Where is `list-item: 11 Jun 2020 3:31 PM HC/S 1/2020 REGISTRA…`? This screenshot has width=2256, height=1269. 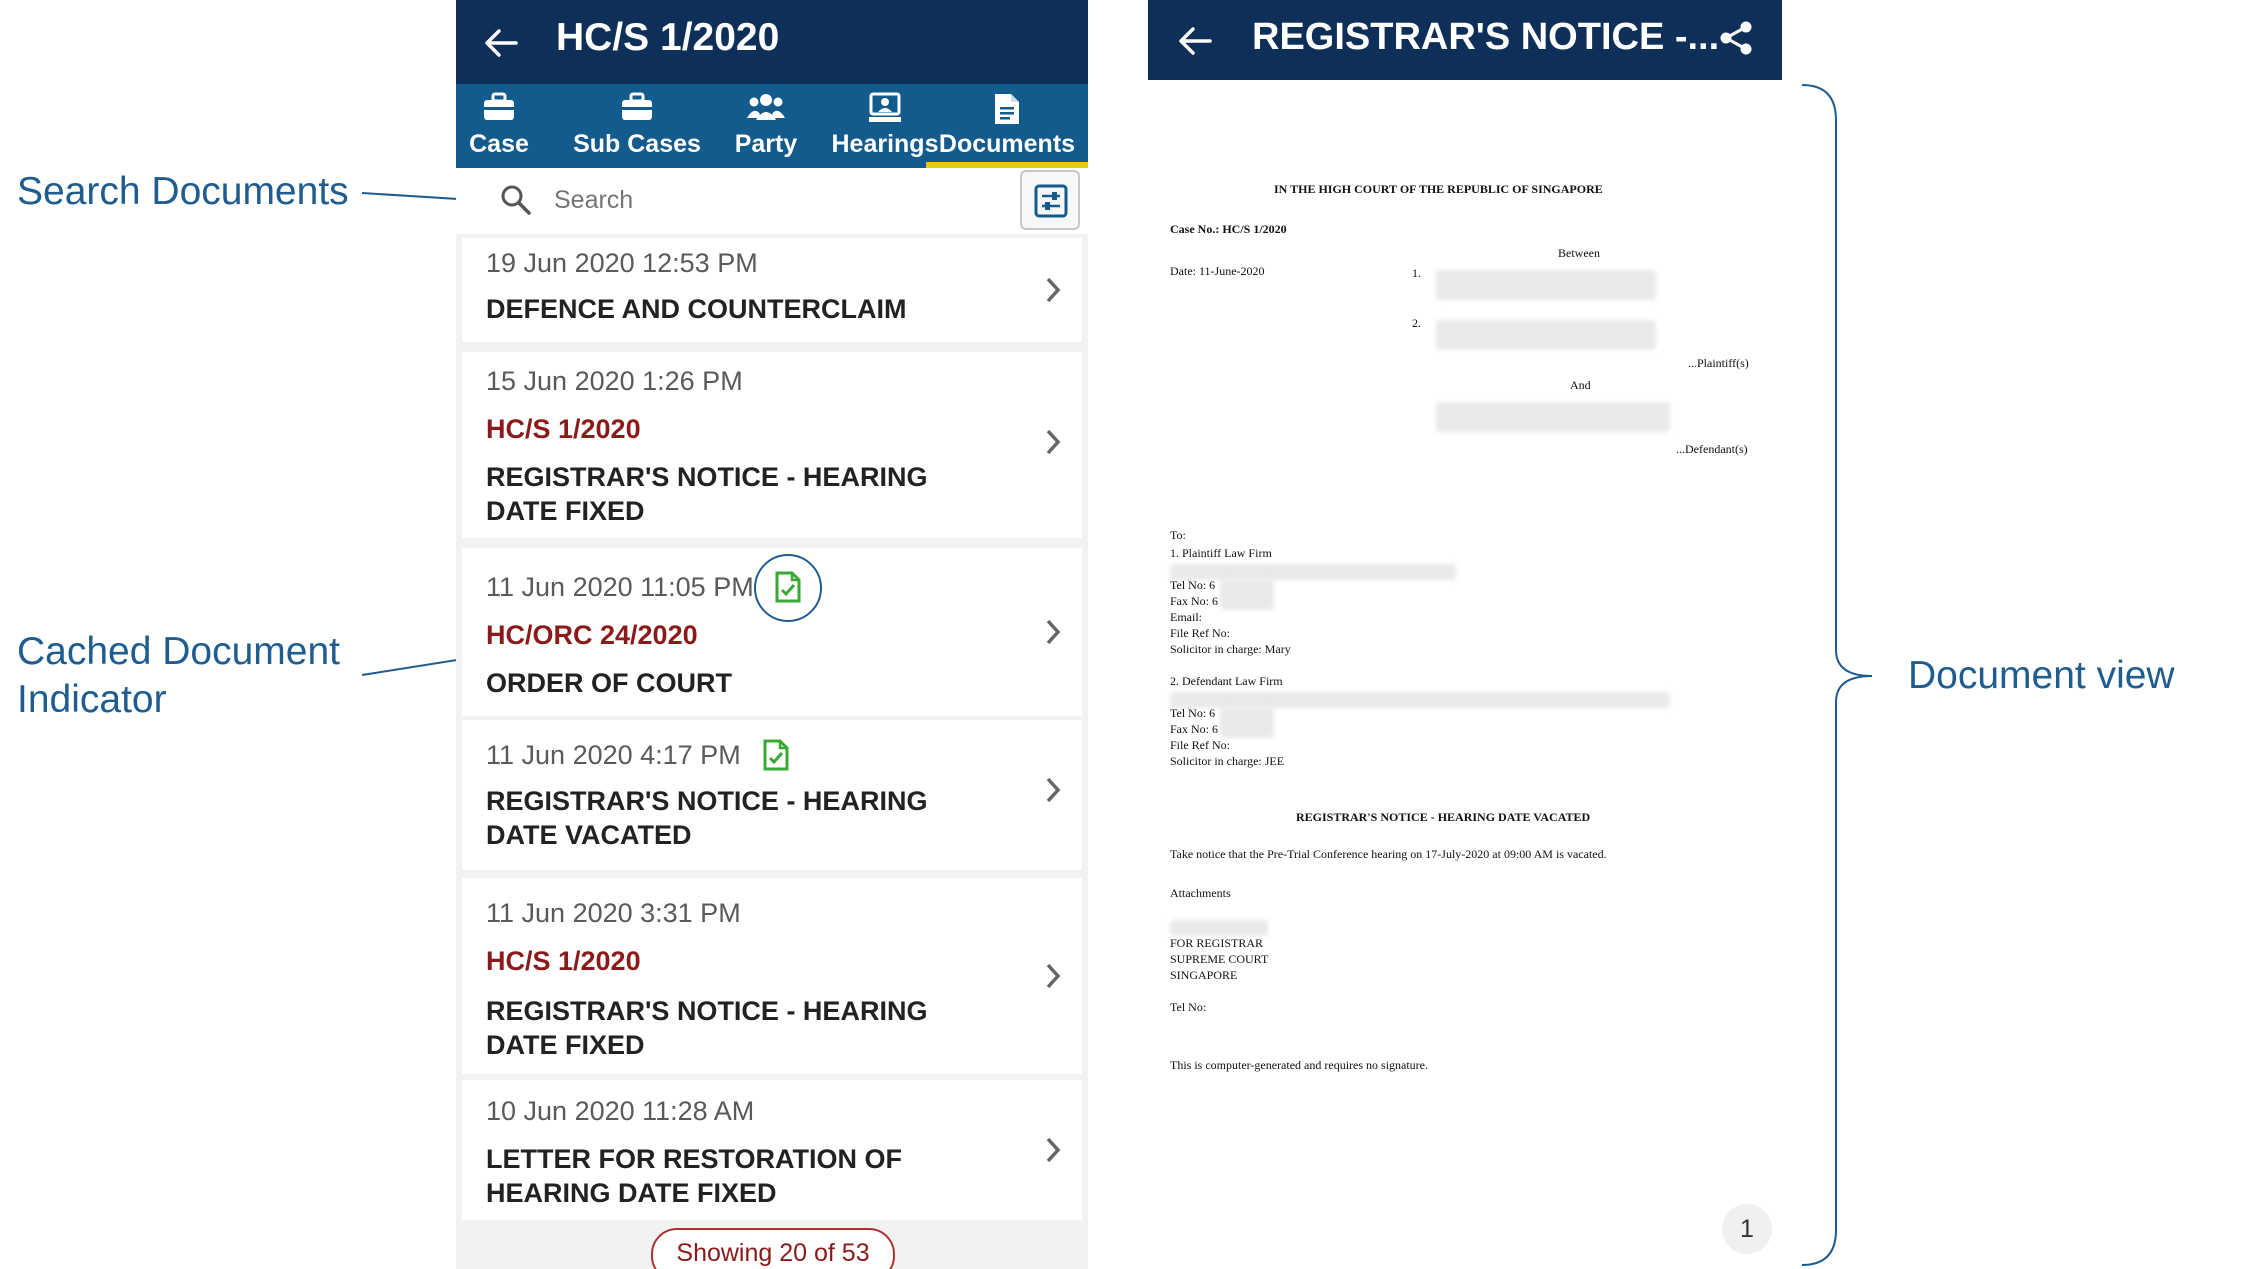 list-item: 11 Jun 2020 3:31 PM HC/S 1/2020 REGISTRA… is located at coordinates (772, 976).